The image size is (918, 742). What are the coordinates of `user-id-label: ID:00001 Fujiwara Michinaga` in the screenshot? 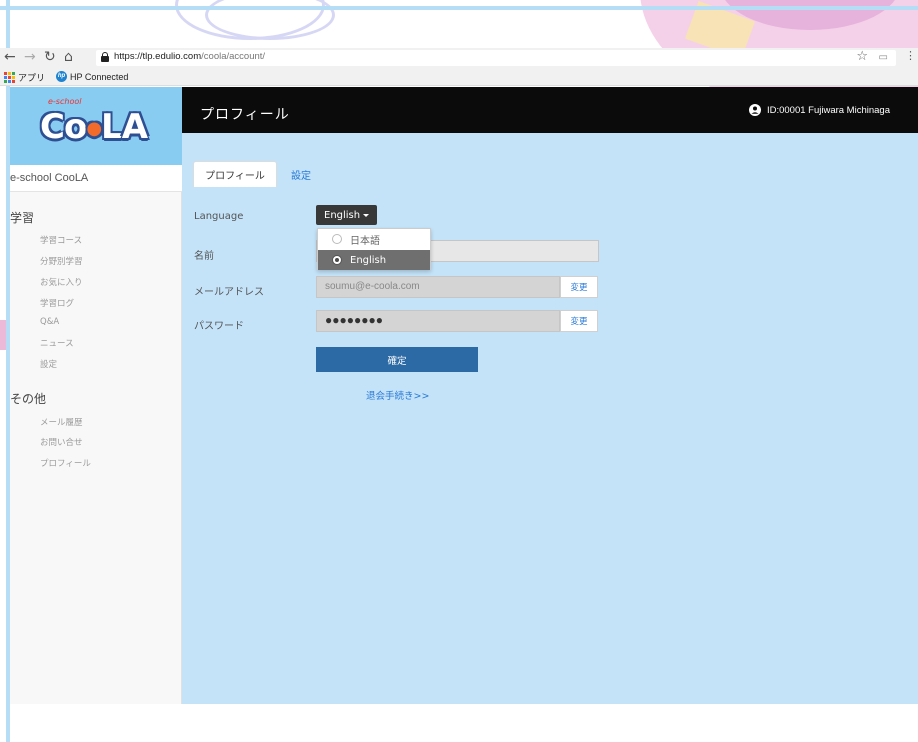 It's located at (828, 110).